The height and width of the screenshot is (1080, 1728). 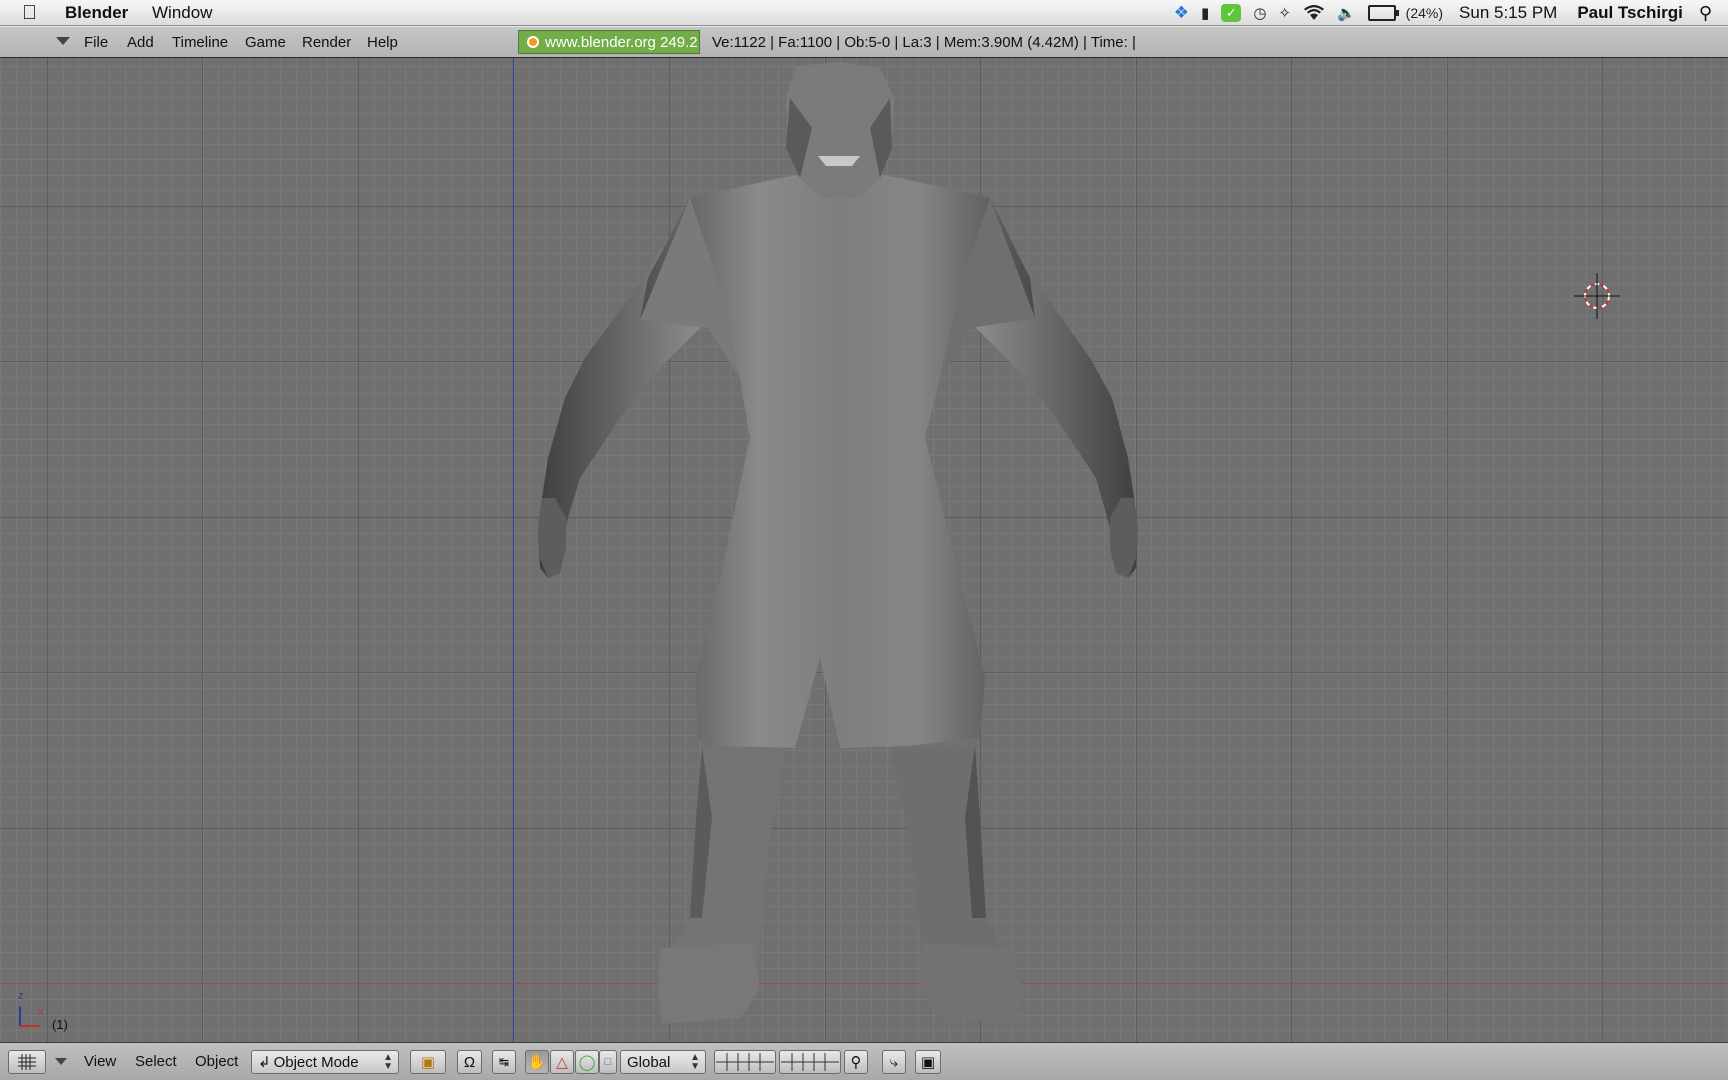 I want to click on menubar-clock: Sun 5:15 PM, so click(x=1508, y=13).